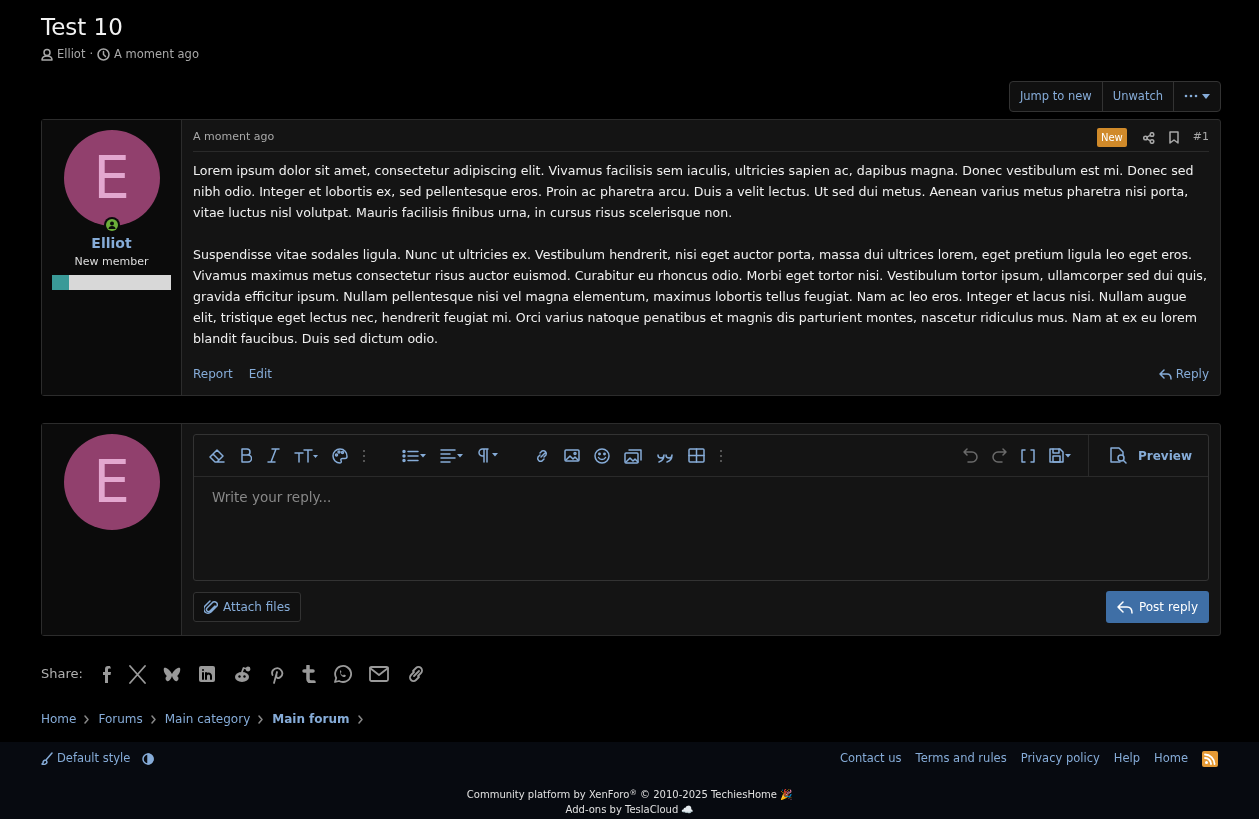 The image size is (1259, 819). I want to click on footer-link: Contact us, so click(870, 759).